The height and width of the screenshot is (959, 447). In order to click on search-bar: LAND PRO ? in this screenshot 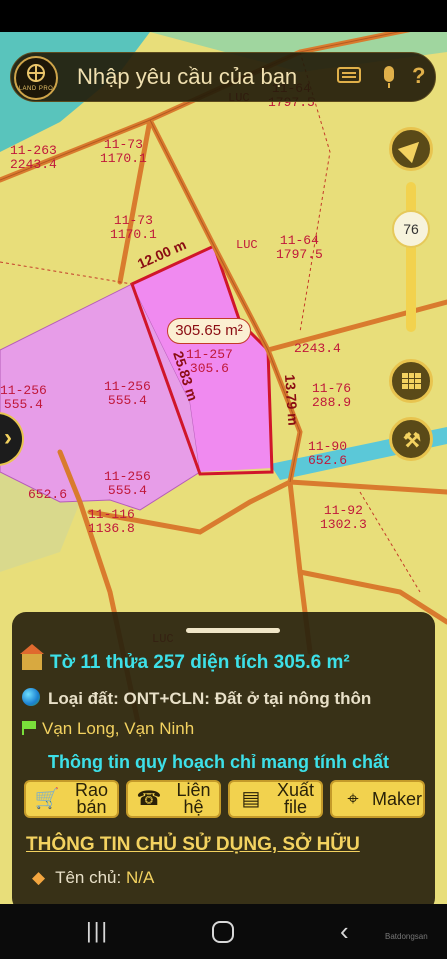, I will do `click(223, 77)`.